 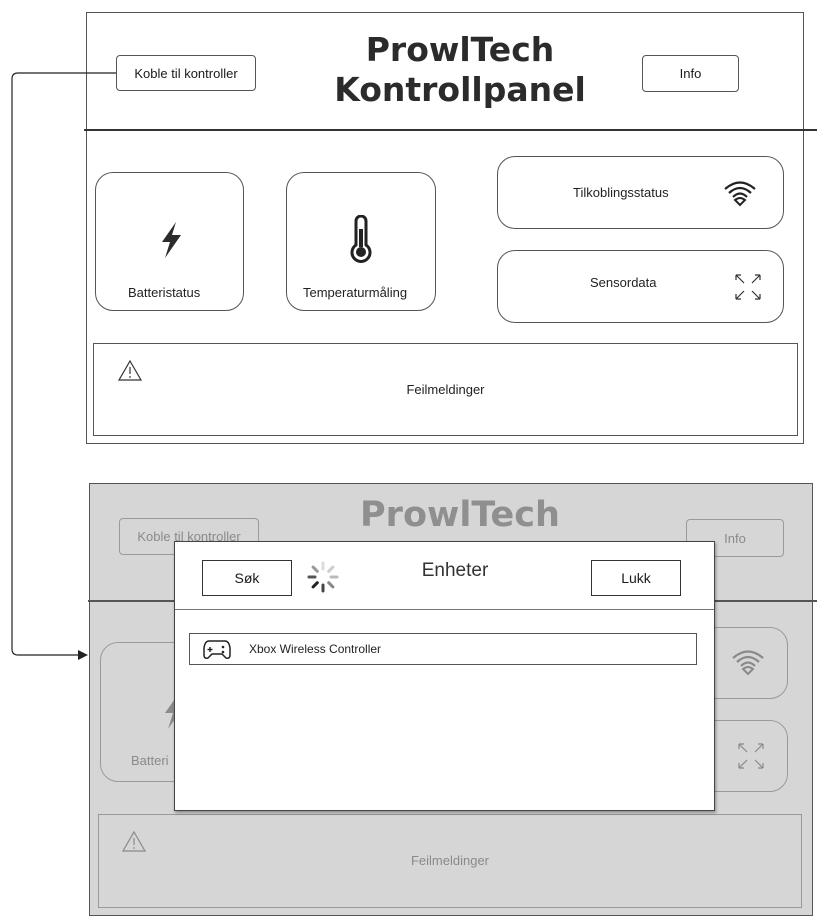 I want to click on modal-divider, so click(x=444, y=609).